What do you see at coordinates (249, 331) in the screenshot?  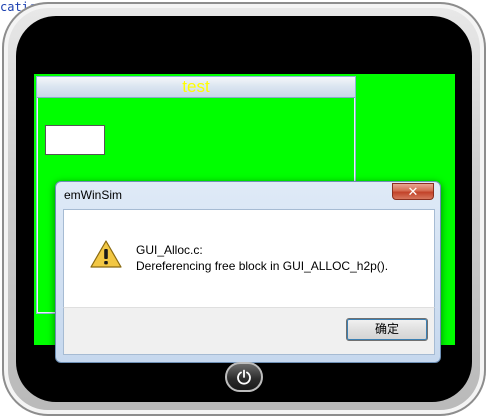 I see `dialog-footer: 确定` at bounding box center [249, 331].